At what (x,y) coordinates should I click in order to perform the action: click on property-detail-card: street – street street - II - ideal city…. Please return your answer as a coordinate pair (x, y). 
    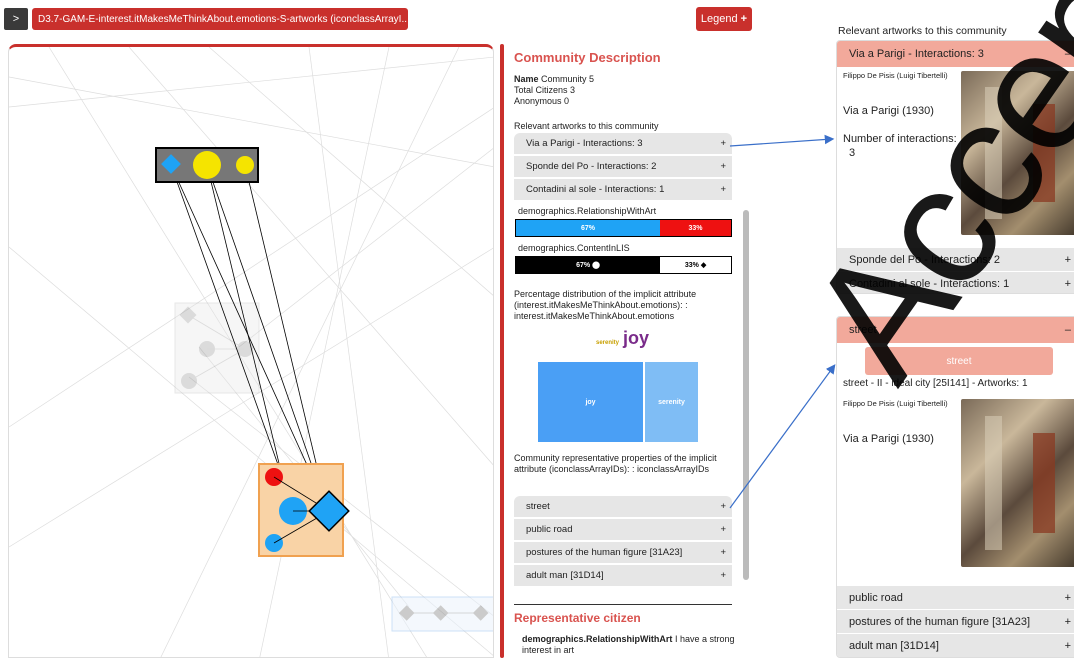
    Looking at the image, I should click on (955, 487).